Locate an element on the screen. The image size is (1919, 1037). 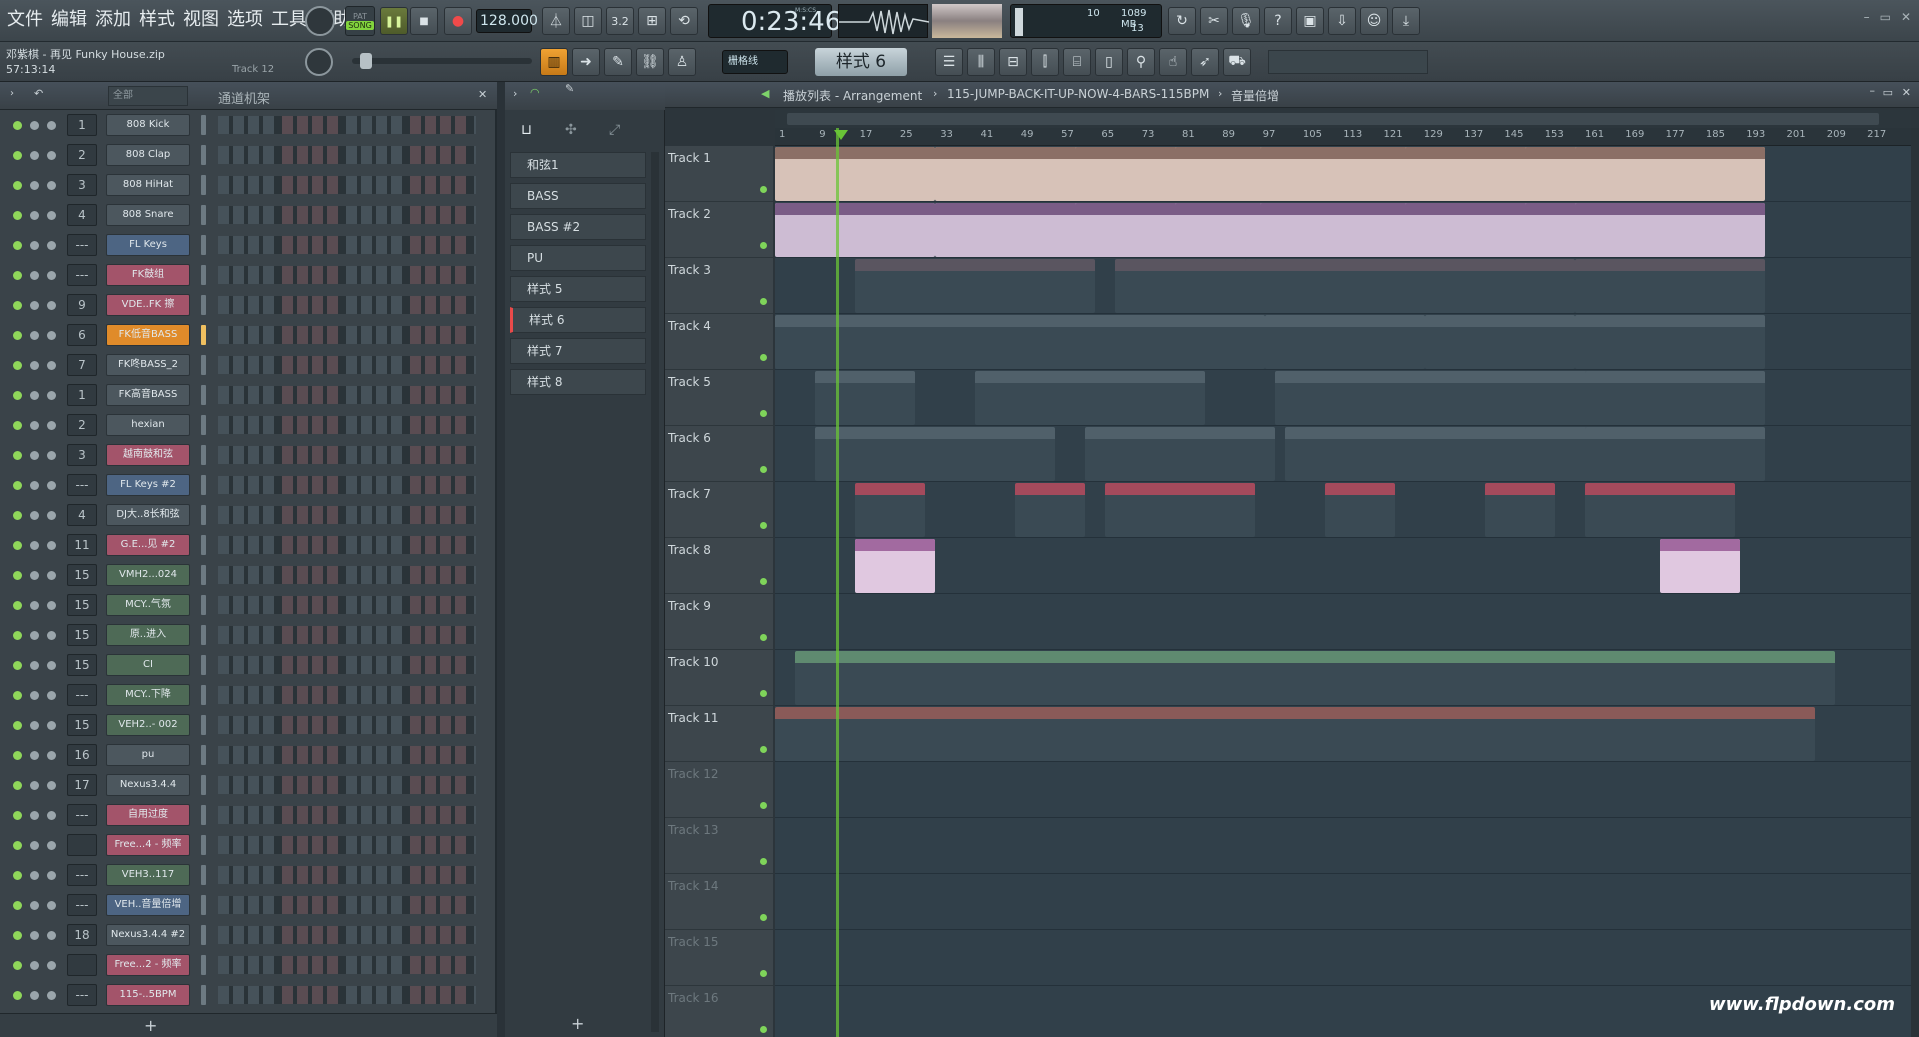
channel-row: 3 808 HiHat is located at coordinates (248, 185).